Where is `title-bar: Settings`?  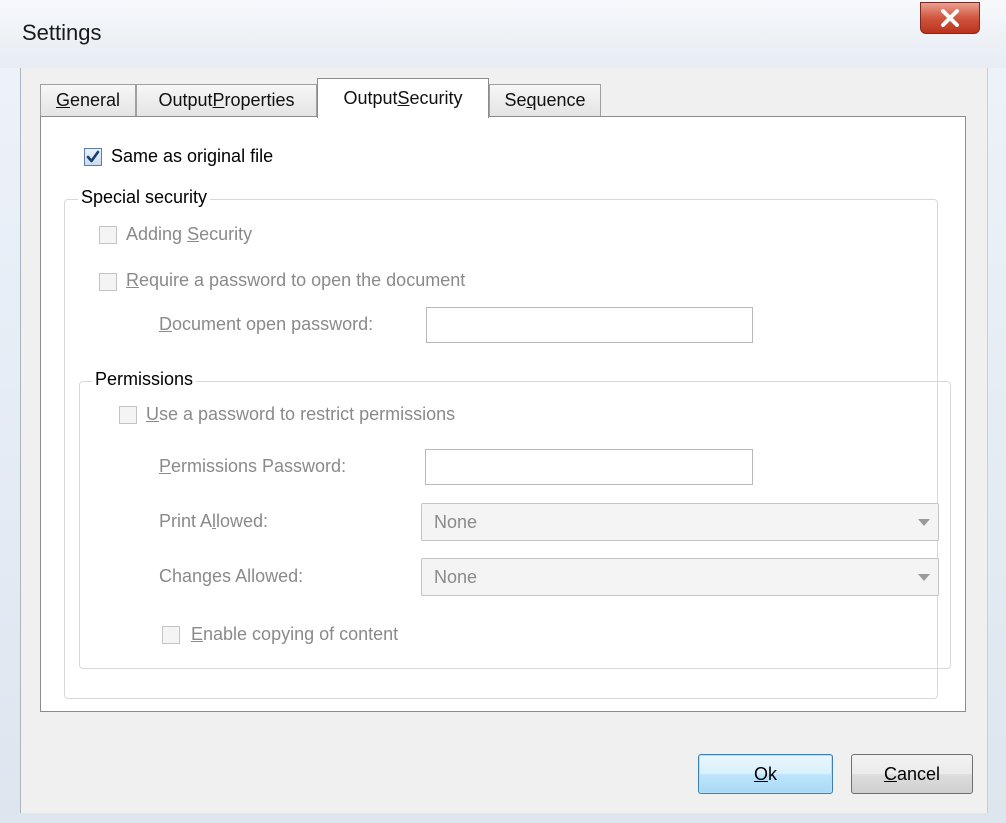 title-bar: Settings is located at coordinates (503, 34).